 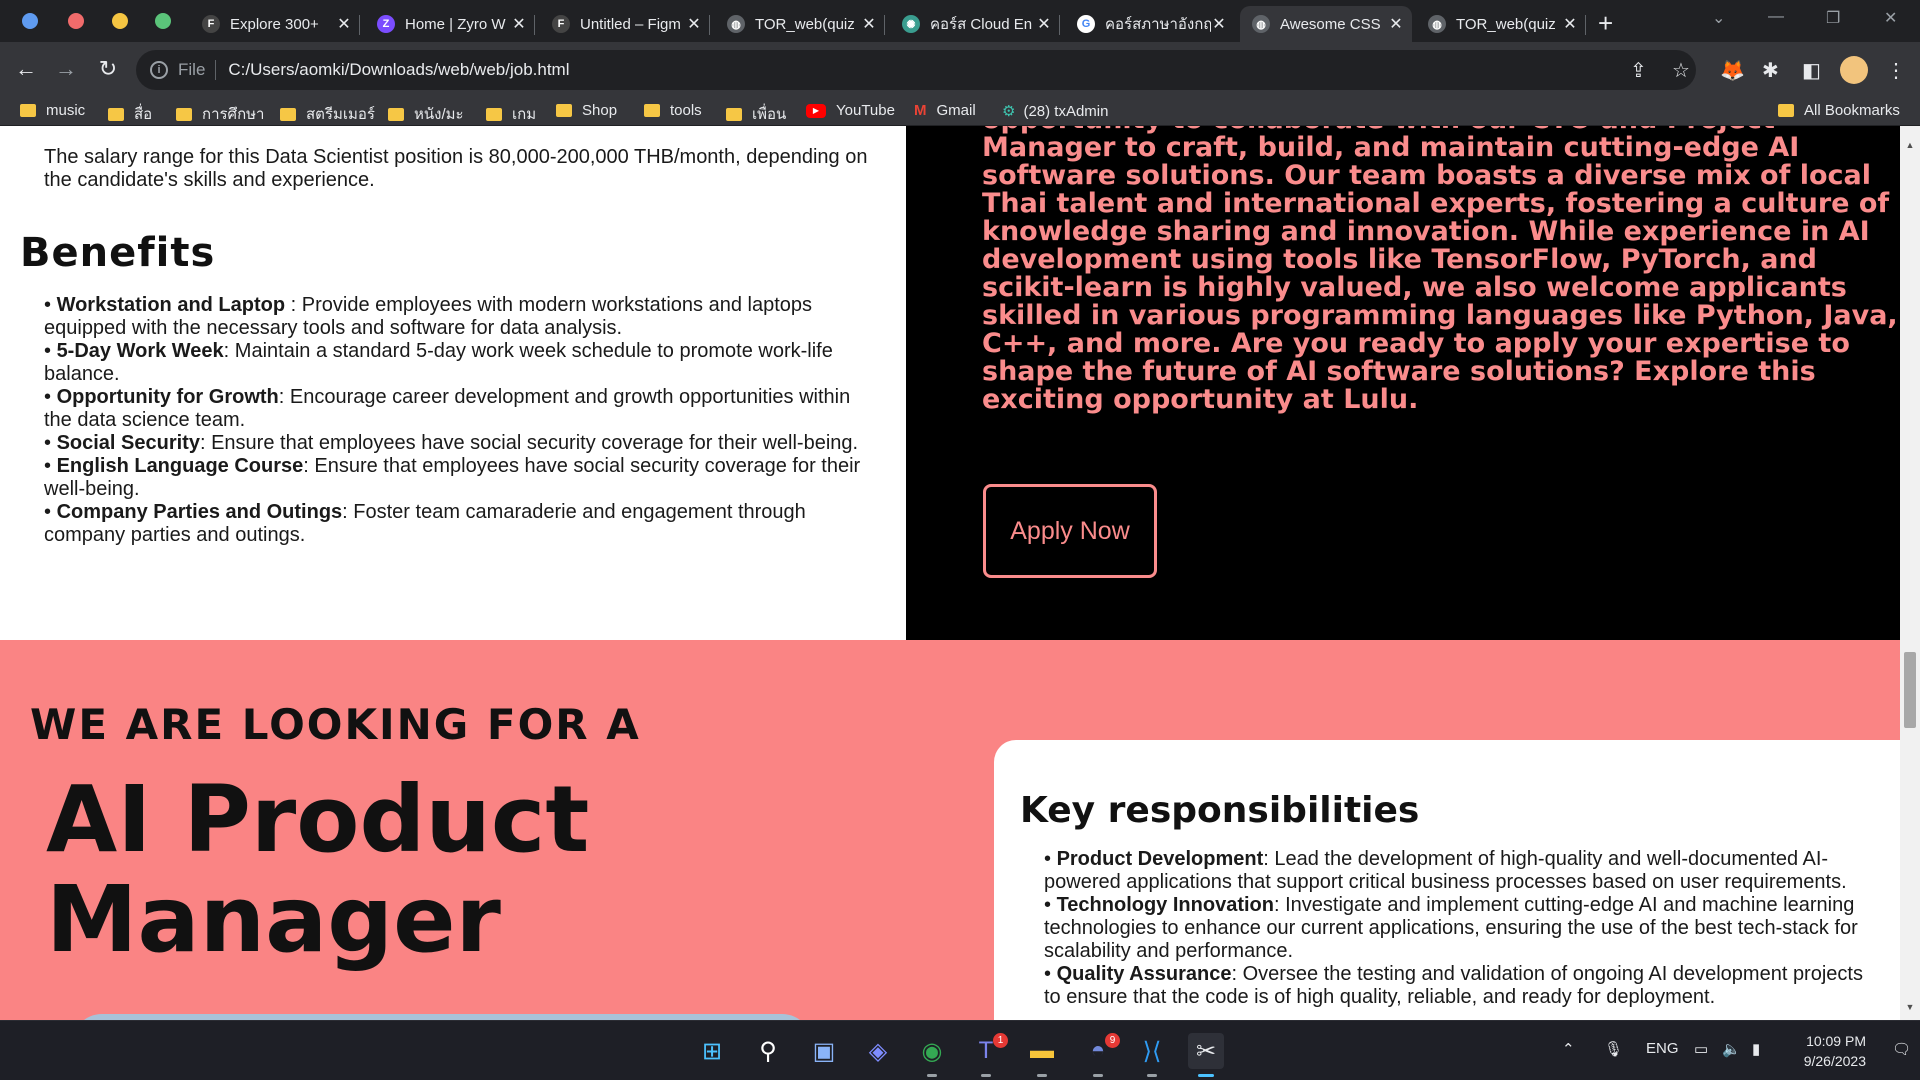 What do you see at coordinates (850, 110) in the screenshot?
I see `bookmark-youtube: ▶ YouTube` at bounding box center [850, 110].